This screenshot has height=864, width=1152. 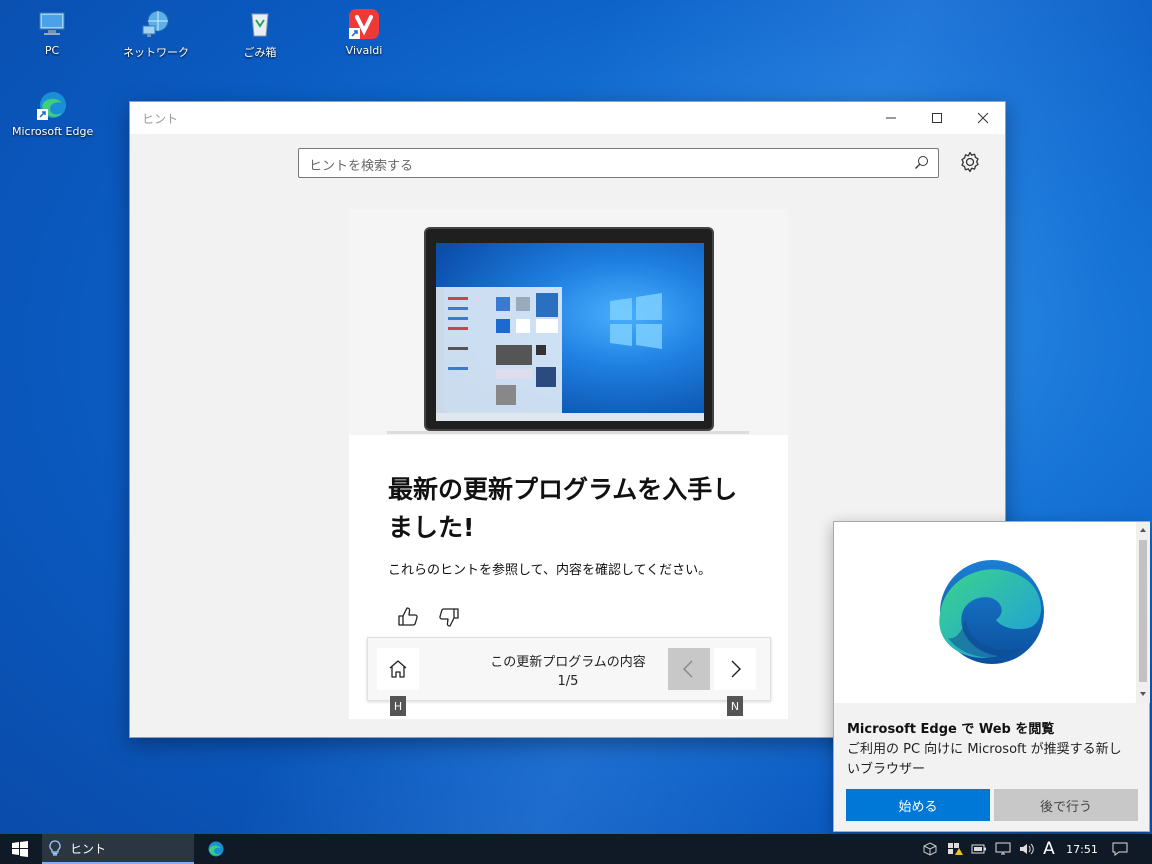 What do you see at coordinates (52, 105) in the screenshot?
I see `edge-icon` at bounding box center [52, 105].